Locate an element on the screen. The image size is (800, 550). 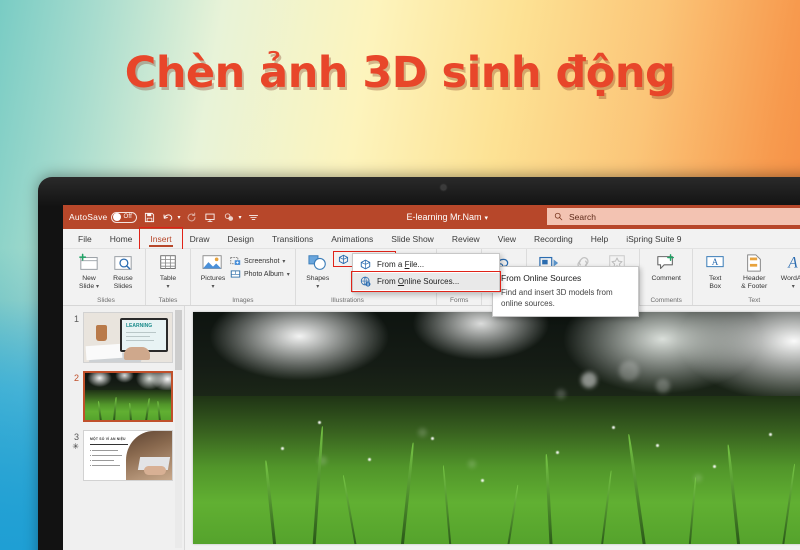
tab-transitions: Transitions is located at coordinates (292, 239).